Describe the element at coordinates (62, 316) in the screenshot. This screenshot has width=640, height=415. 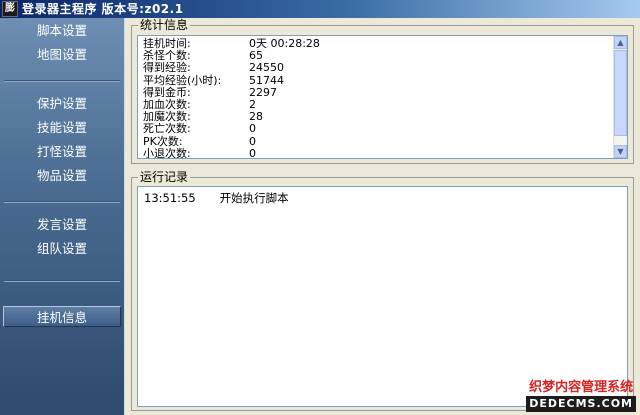
I see `sidebar-item-afk-info: 挂机信息` at that location.